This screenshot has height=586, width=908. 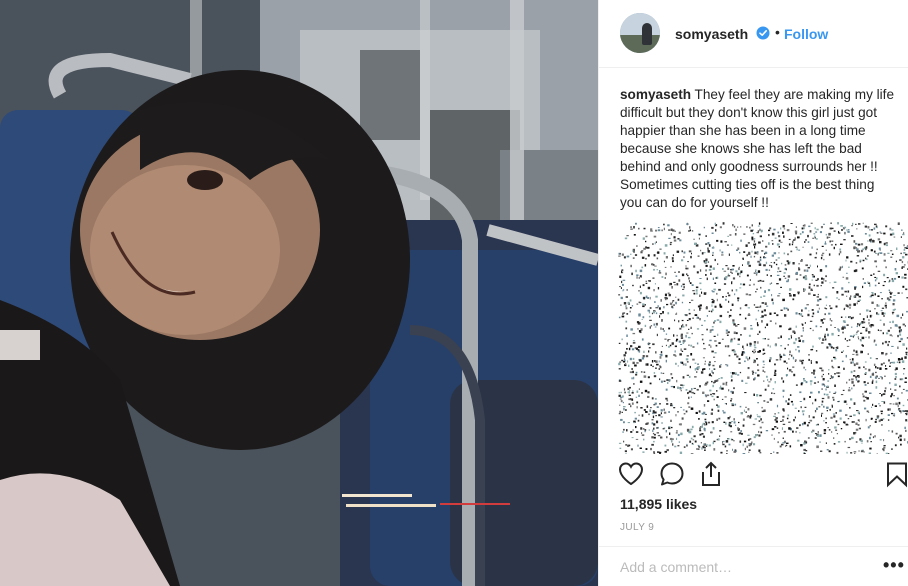 What do you see at coordinates (711, 34) in the screenshot?
I see `username-link: somyaseth` at bounding box center [711, 34].